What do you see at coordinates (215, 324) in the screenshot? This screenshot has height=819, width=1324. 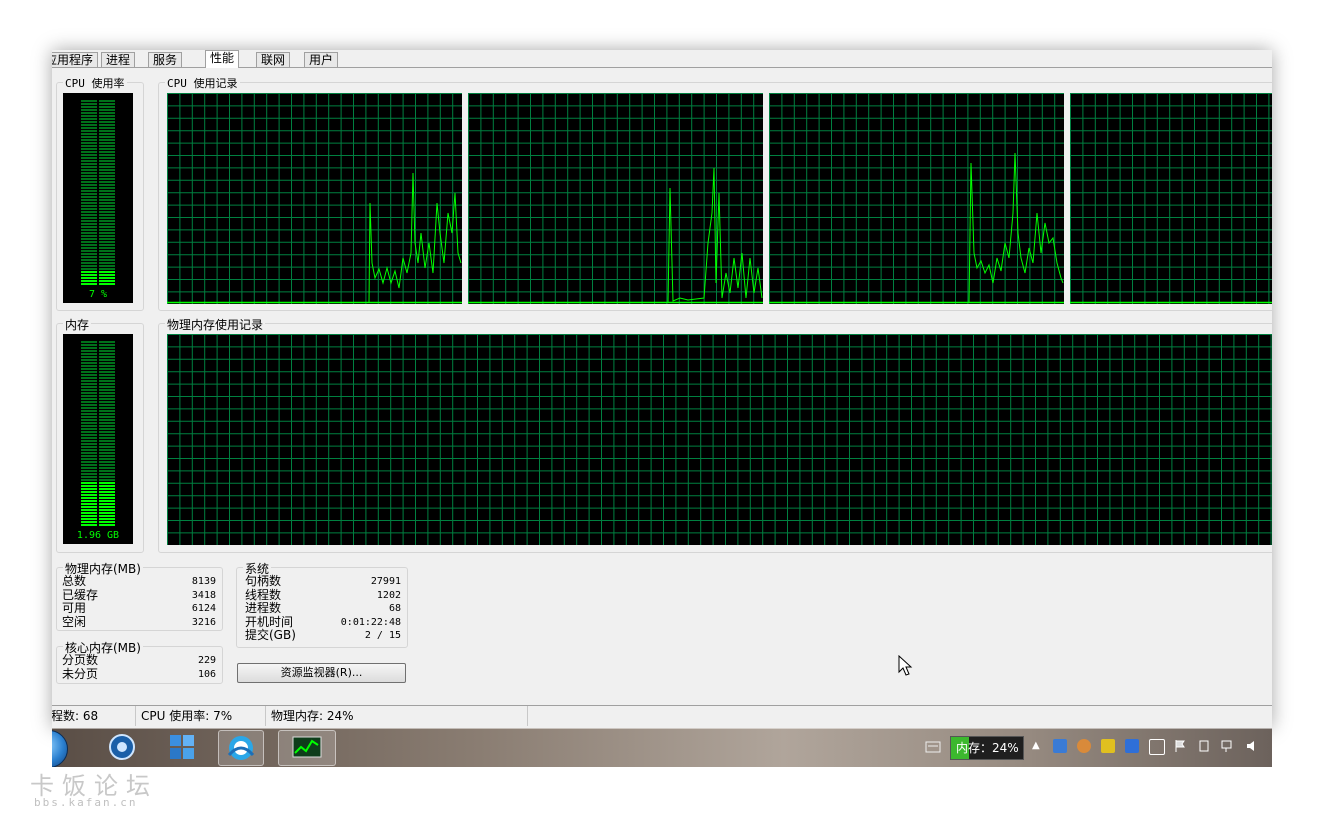 I see `memory-history-title: 物理内存使用记录` at bounding box center [215, 324].